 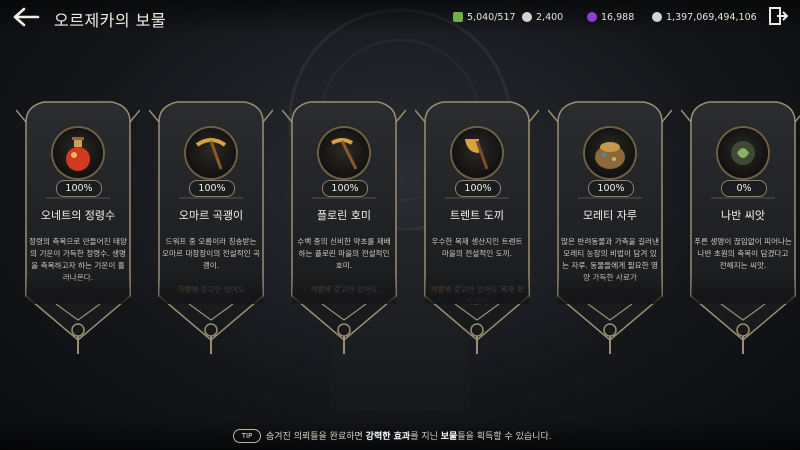 What do you see at coordinates (110, 20) in the screenshot?
I see `page-title: 오르제카의 보물` at bounding box center [110, 20].